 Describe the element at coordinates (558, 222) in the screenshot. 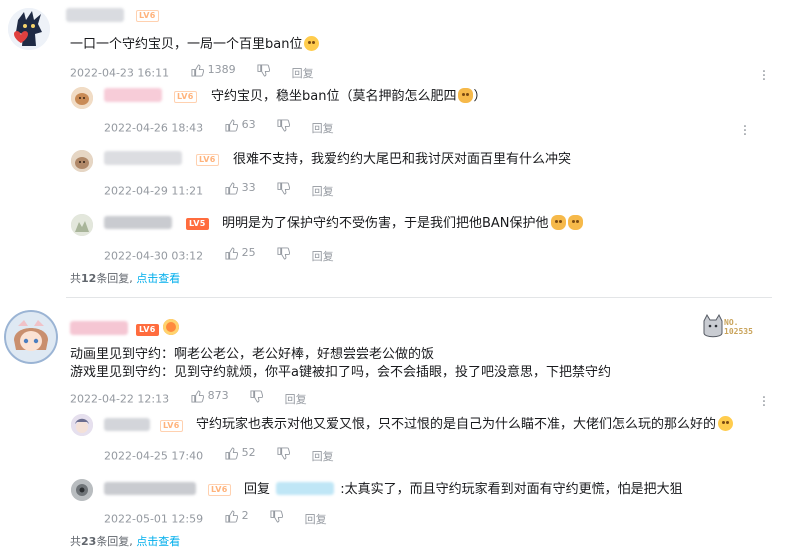

I see `cat-emoji-icon` at that location.